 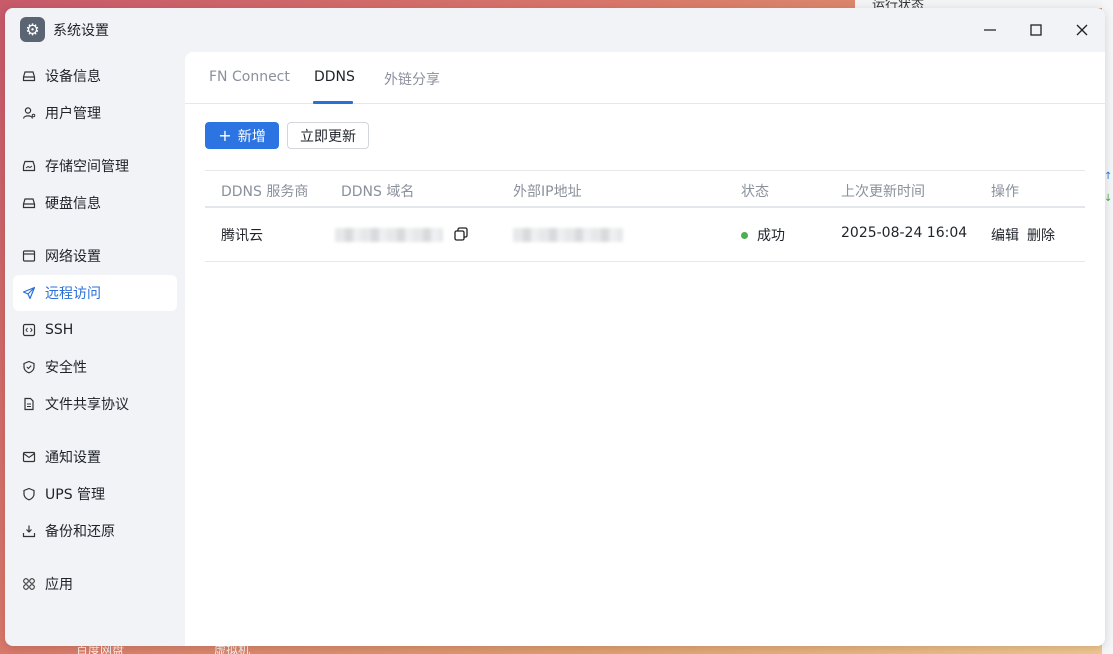 I want to click on code-icon, so click(x=29, y=330).